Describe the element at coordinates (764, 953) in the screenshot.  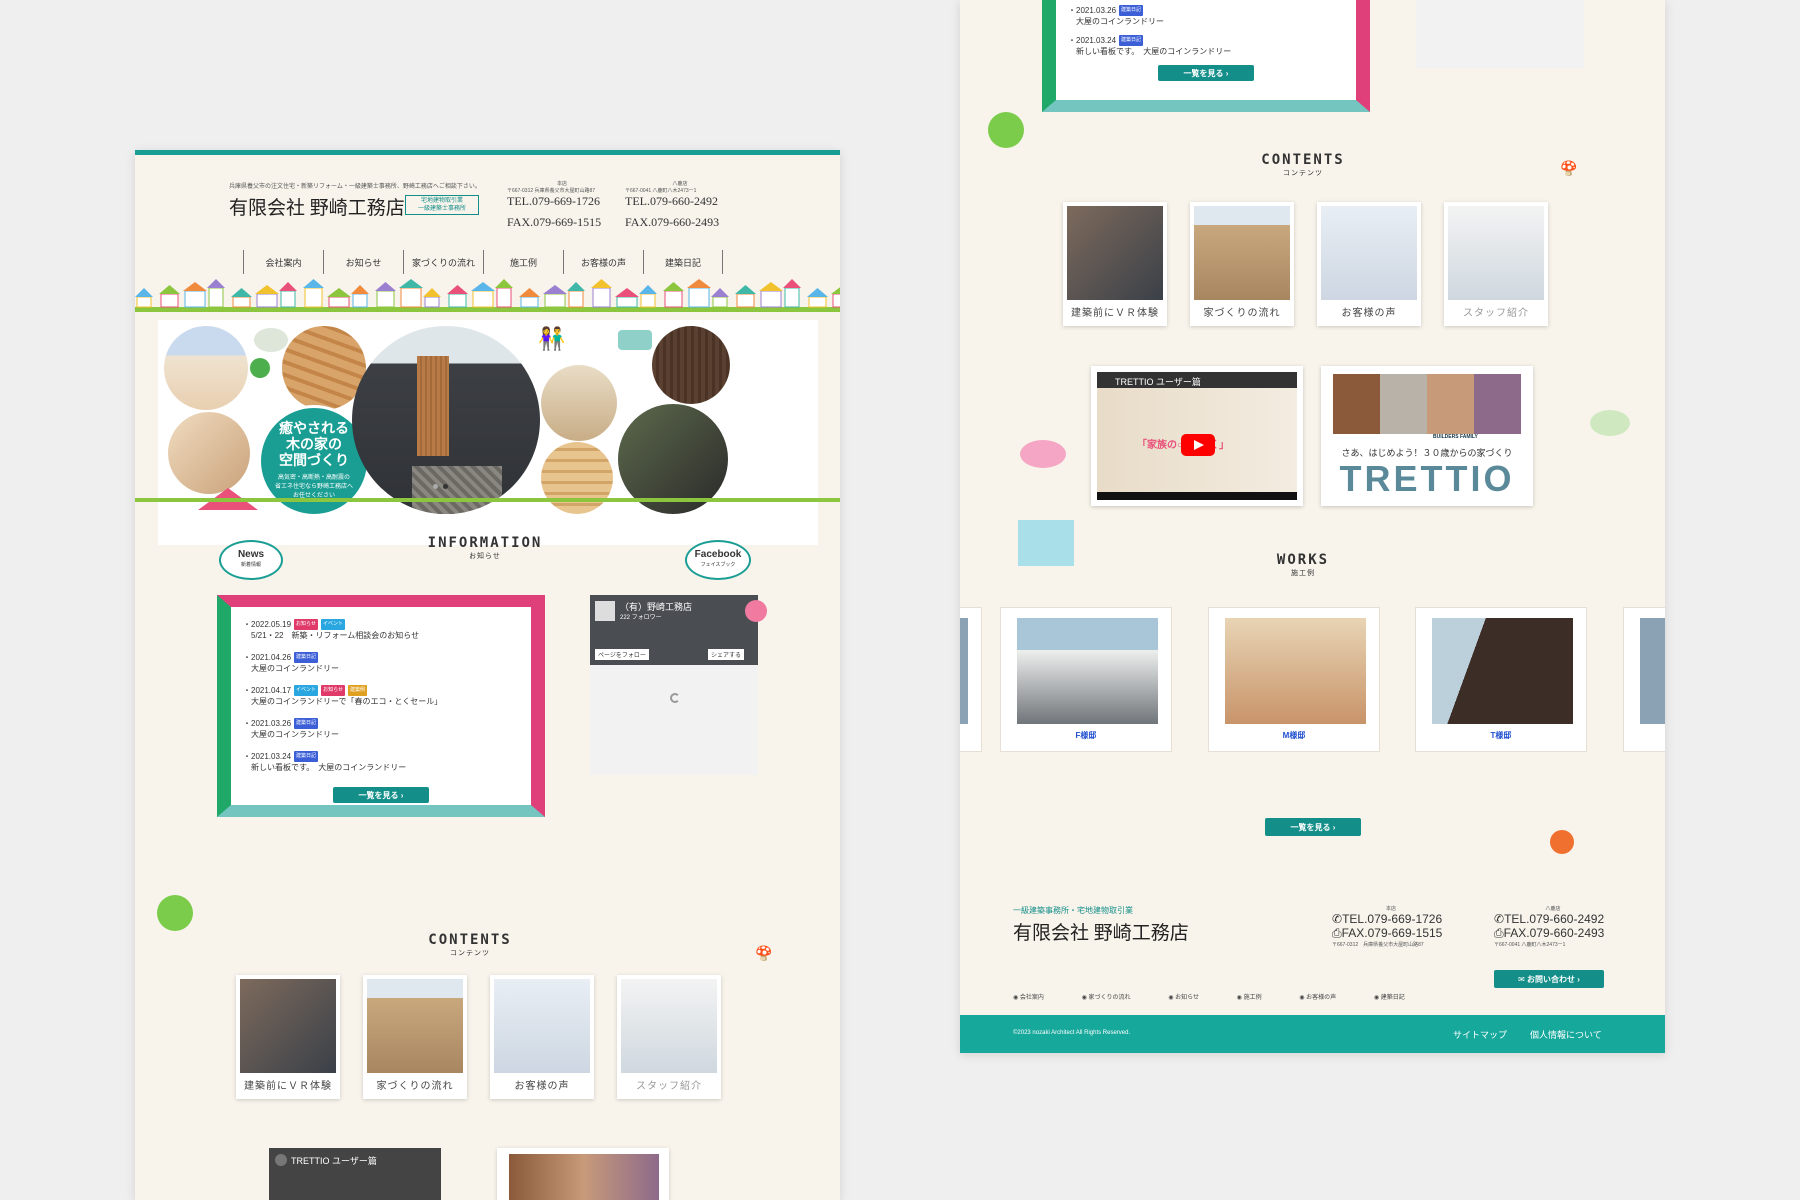
I see `mushroom-decoration: 🍄` at that location.